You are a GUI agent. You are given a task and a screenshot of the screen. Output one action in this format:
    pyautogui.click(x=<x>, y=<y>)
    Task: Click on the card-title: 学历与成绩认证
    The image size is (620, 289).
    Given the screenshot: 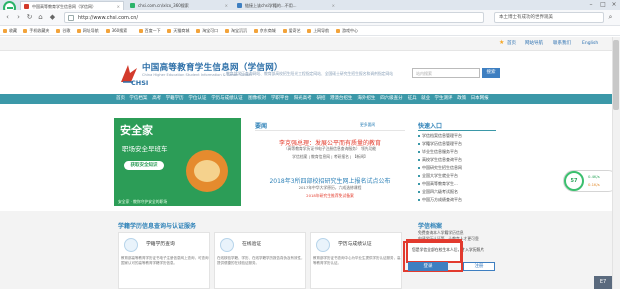 What is the action you would take?
    pyautogui.click(x=355, y=244)
    